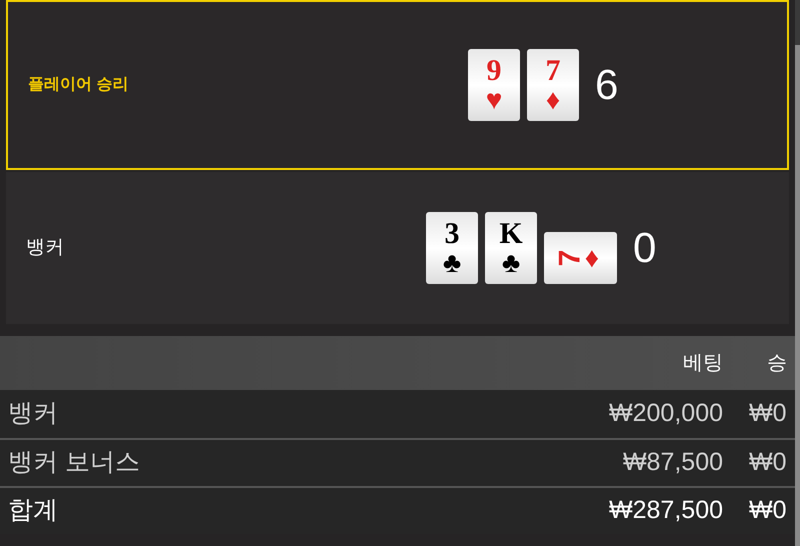  What do you see at coordinates (644, 248) in the screenshot?
I see `hand-score: 0` at bounding box center [644, 248].